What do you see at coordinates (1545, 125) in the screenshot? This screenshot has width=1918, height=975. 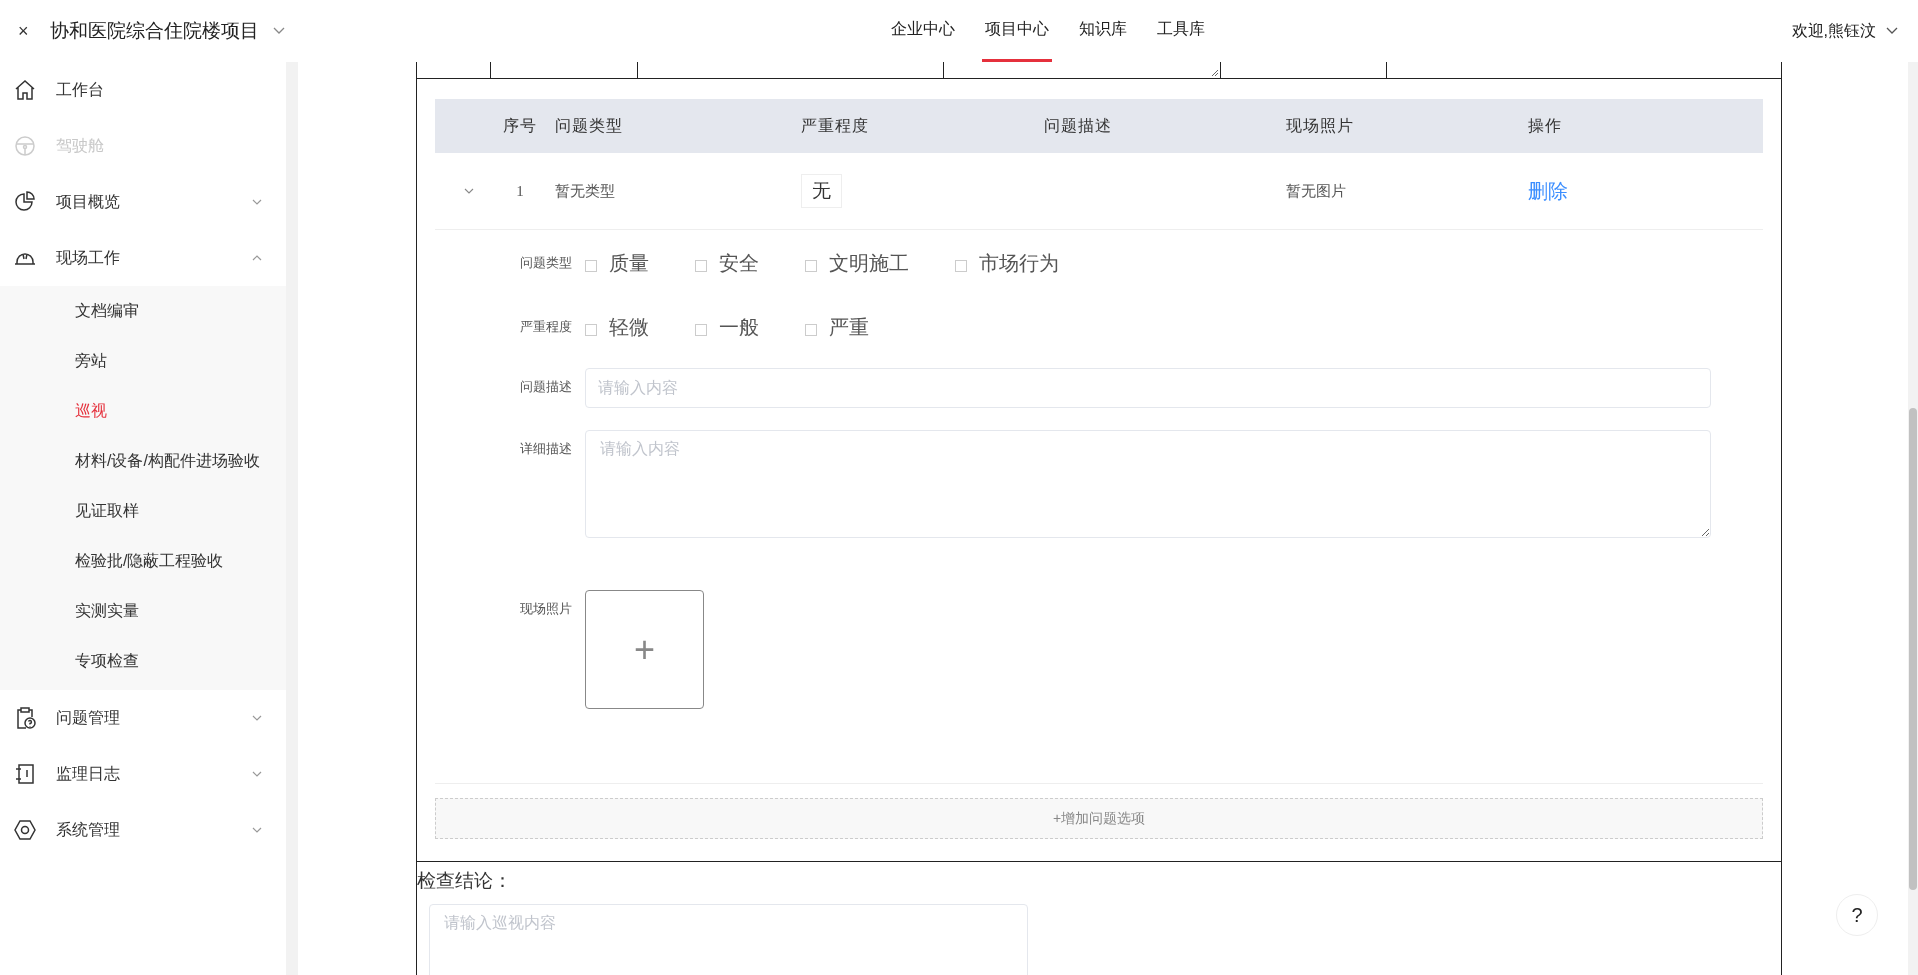 I see `column-header: 操作` at bounding box center [1545, 125].